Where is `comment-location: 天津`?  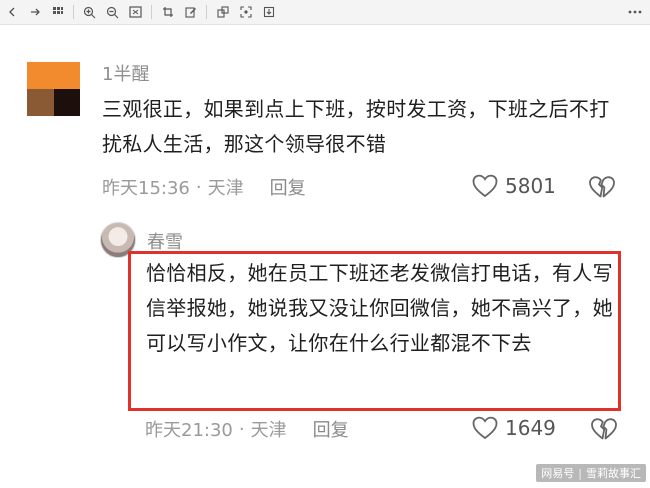 comment-location: 天津 is located at coordinates (225, 188).